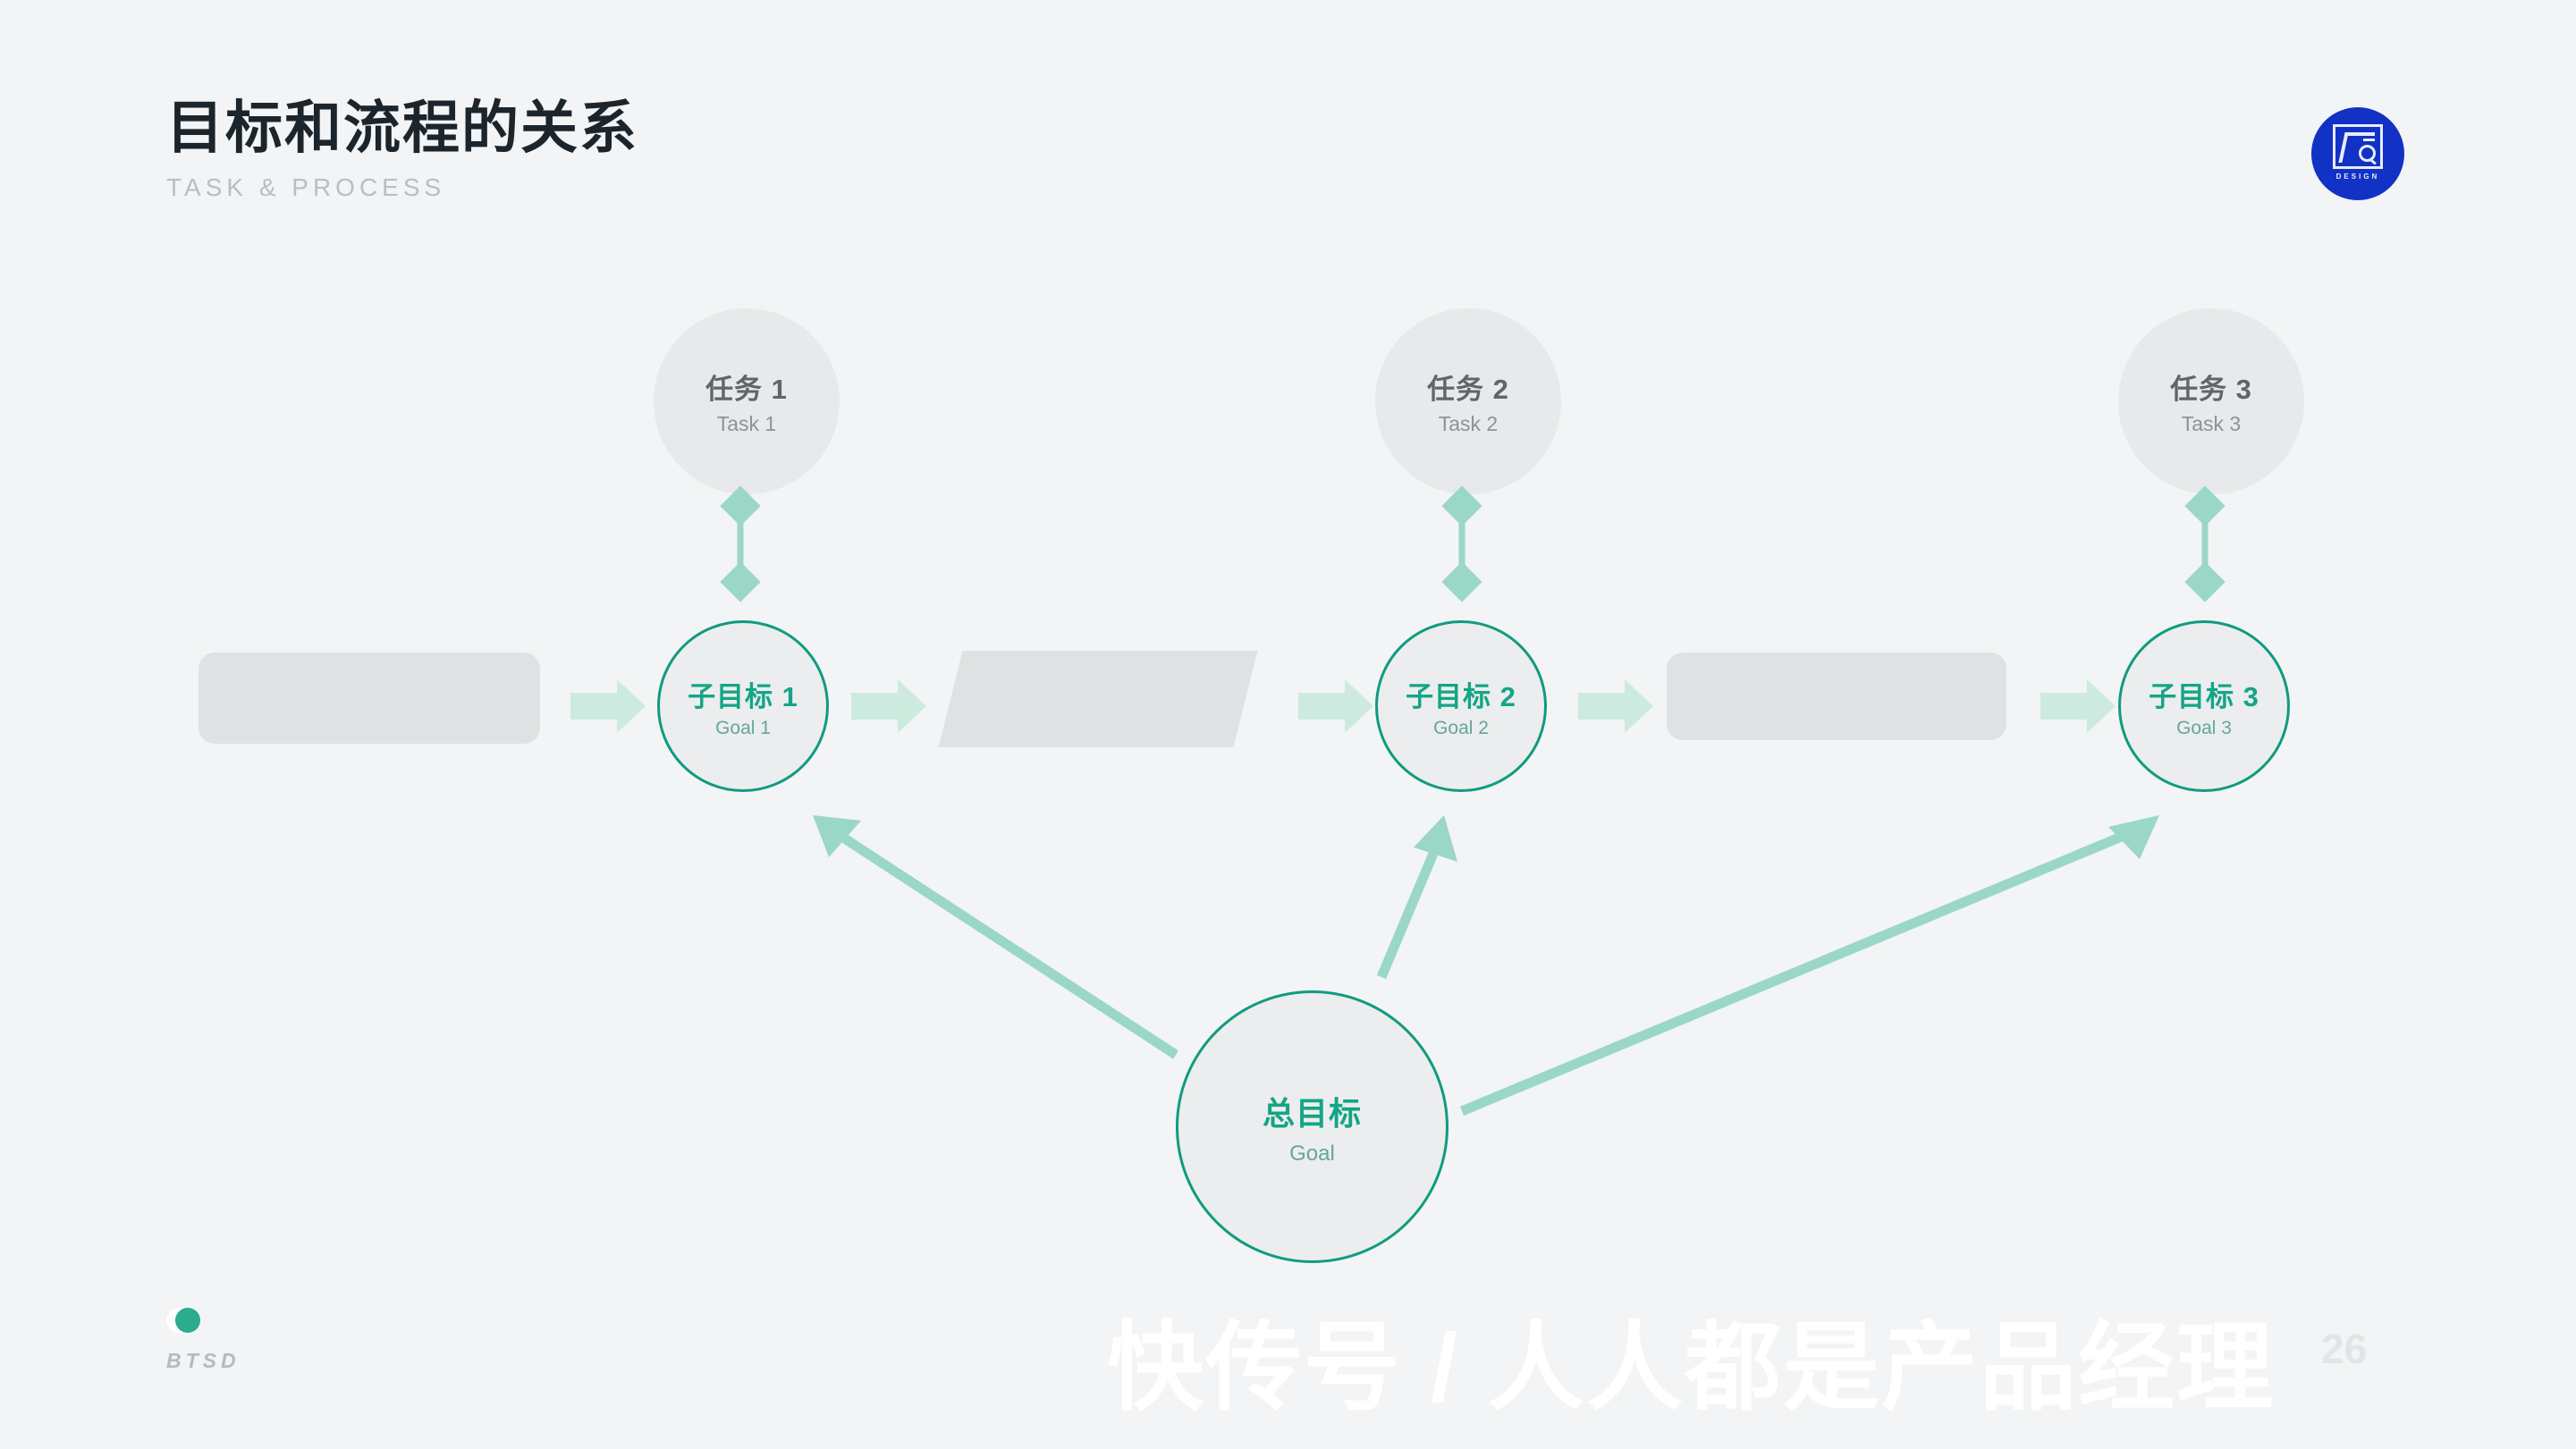 Image resolution: width=2576 pixels, height=1449 pixels. What do you see at coordinates (746, 424) in the screenshot?
I see `task-label-en: Task 1` at bounding box center [746, 424].